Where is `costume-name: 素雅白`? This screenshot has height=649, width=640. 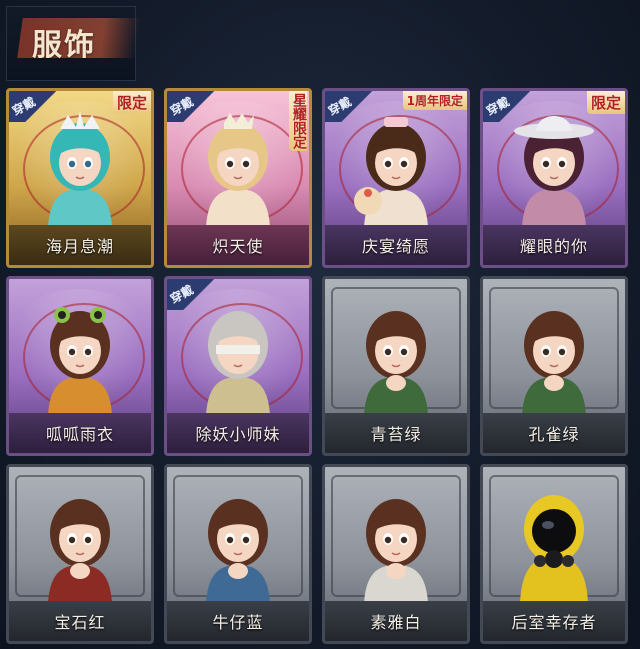
costume-name: 素雅白 is located at coordinates (396, 622).